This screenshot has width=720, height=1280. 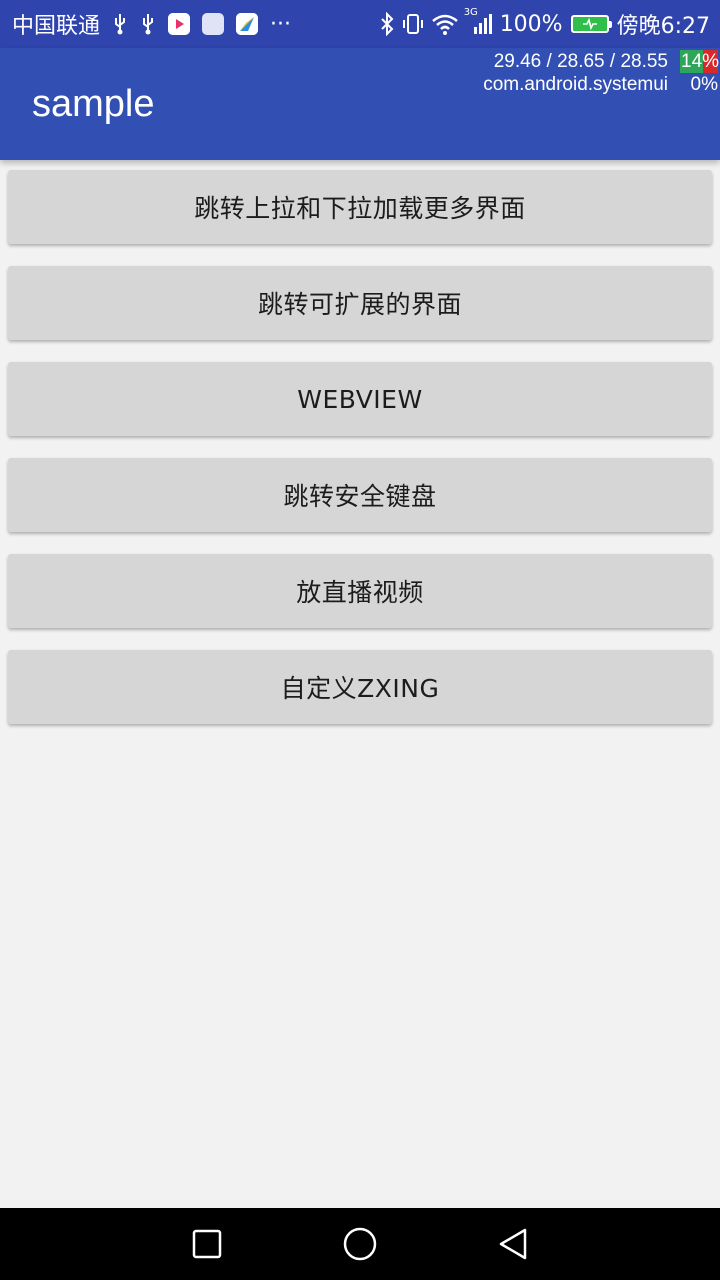 I want to click on signal-icon: 3G, so click(x=478, y=21).